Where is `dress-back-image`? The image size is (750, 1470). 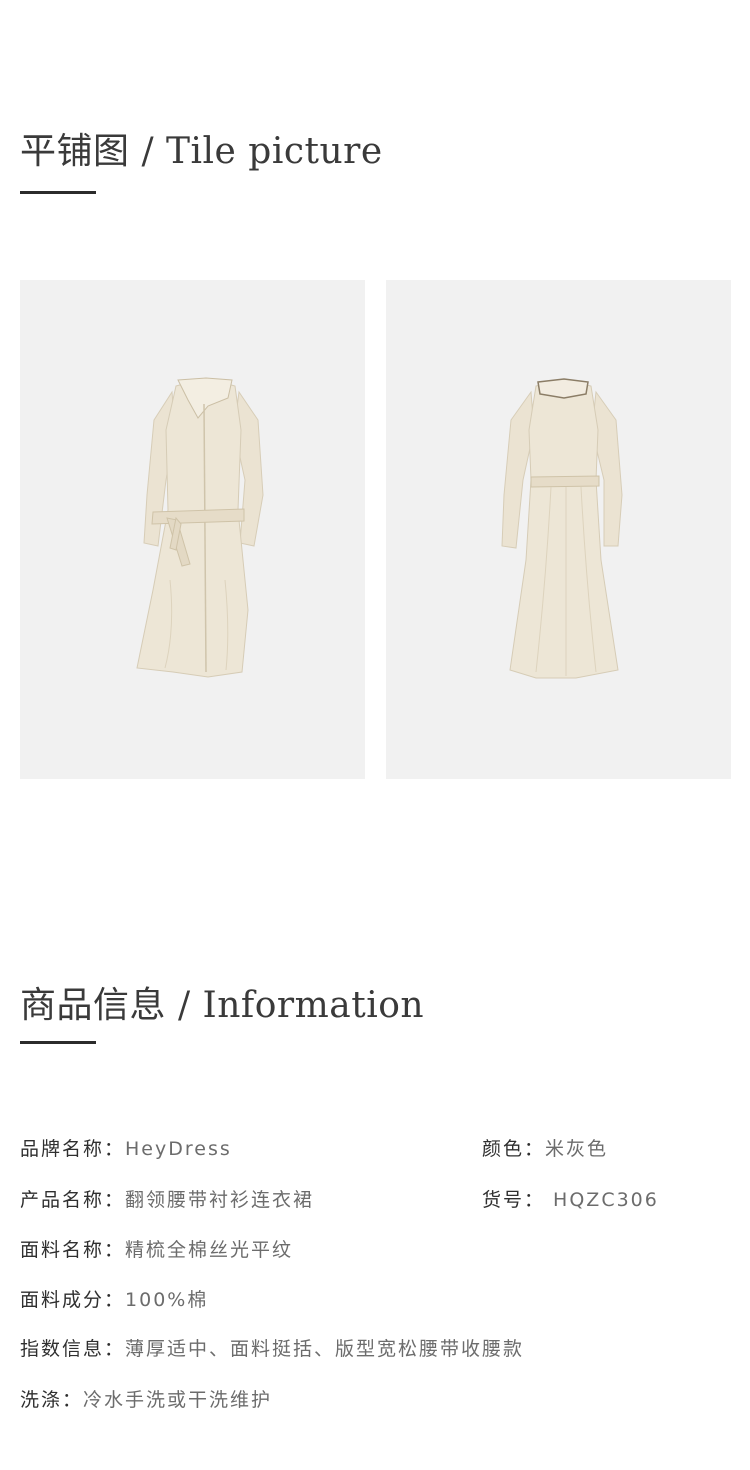
dress-back-image is located at coordinates (562, 528).